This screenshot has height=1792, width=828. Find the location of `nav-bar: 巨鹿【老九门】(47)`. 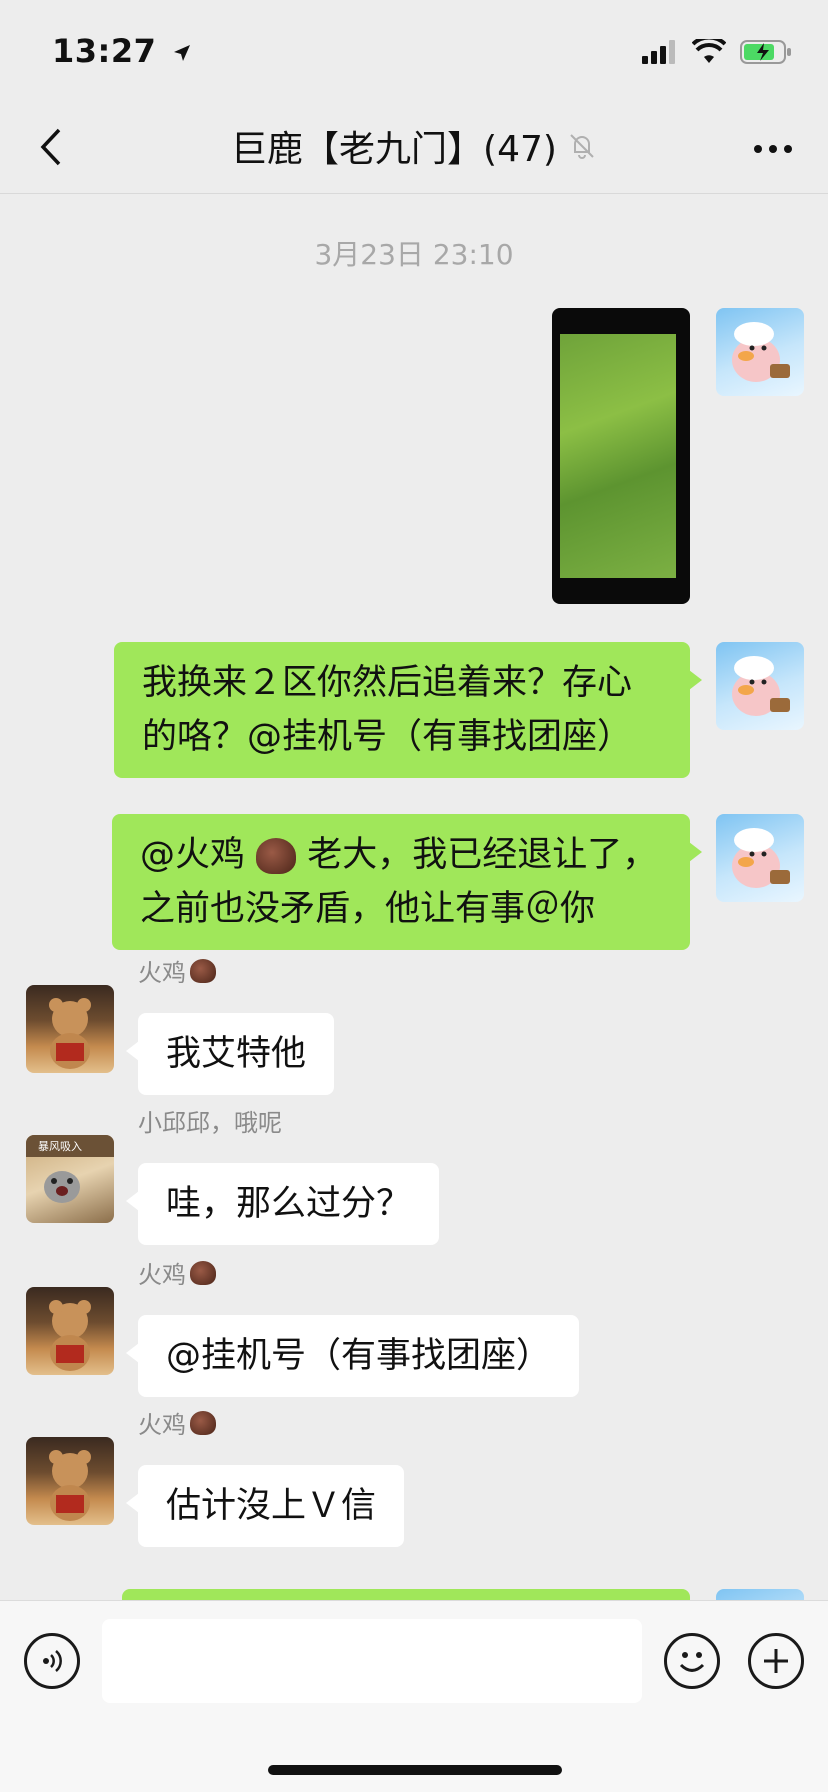

nav-bar: 巨鹿【老九门】(47) is located at coordinates (414, 147).